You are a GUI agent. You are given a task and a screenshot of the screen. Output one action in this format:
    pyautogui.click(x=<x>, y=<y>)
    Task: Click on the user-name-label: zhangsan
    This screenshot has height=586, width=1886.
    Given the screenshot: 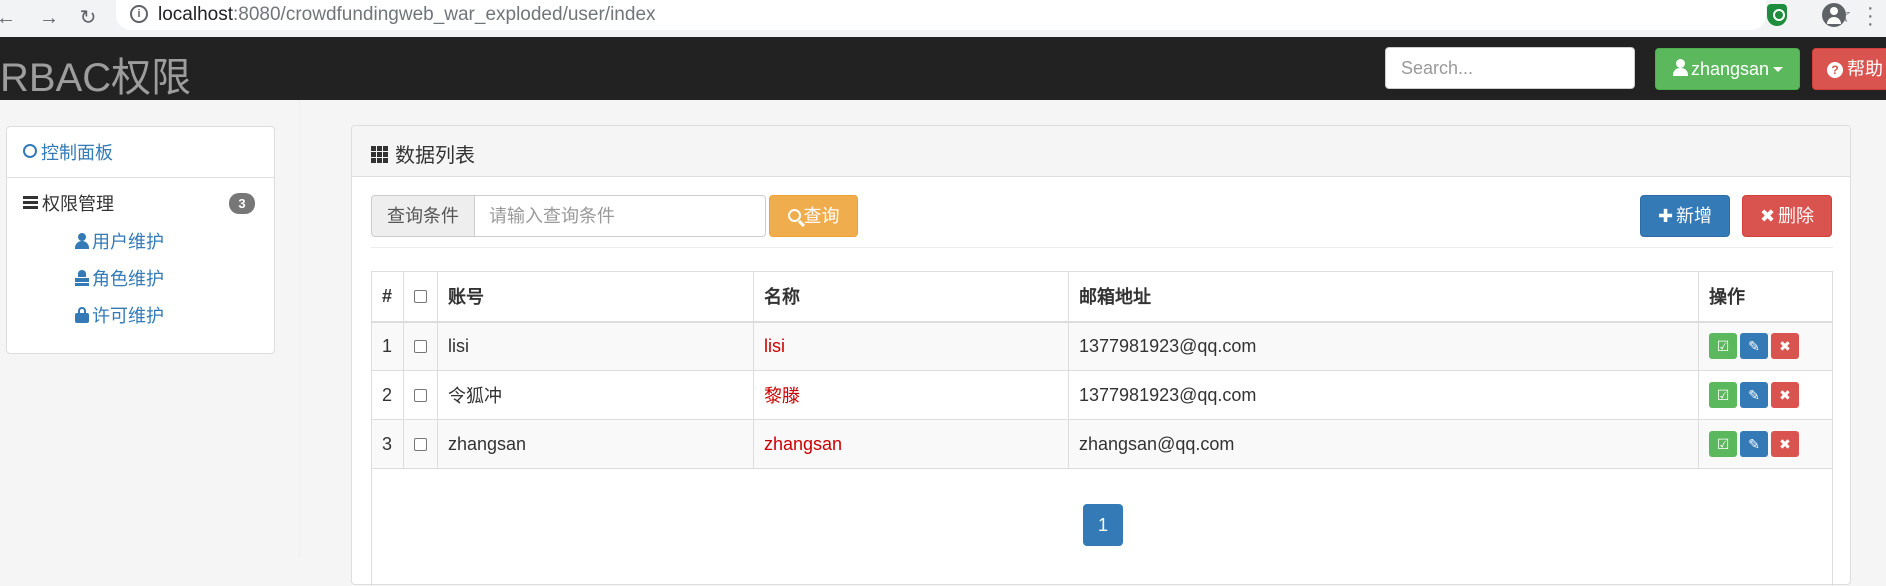 What is the action you would take?
    pyautogui.click(x=1730, y=69)
    